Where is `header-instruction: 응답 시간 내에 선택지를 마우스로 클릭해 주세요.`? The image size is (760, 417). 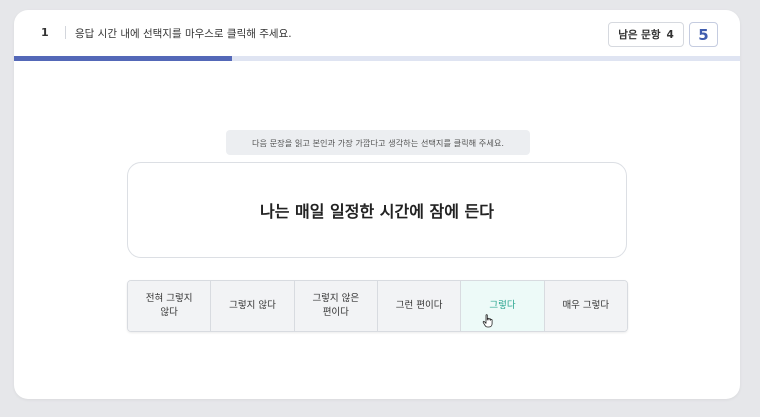
header-instruction: 응답 시간 내에 선택지를 마우스로 클릭해 주세요. is located at coordinates (183, 34).